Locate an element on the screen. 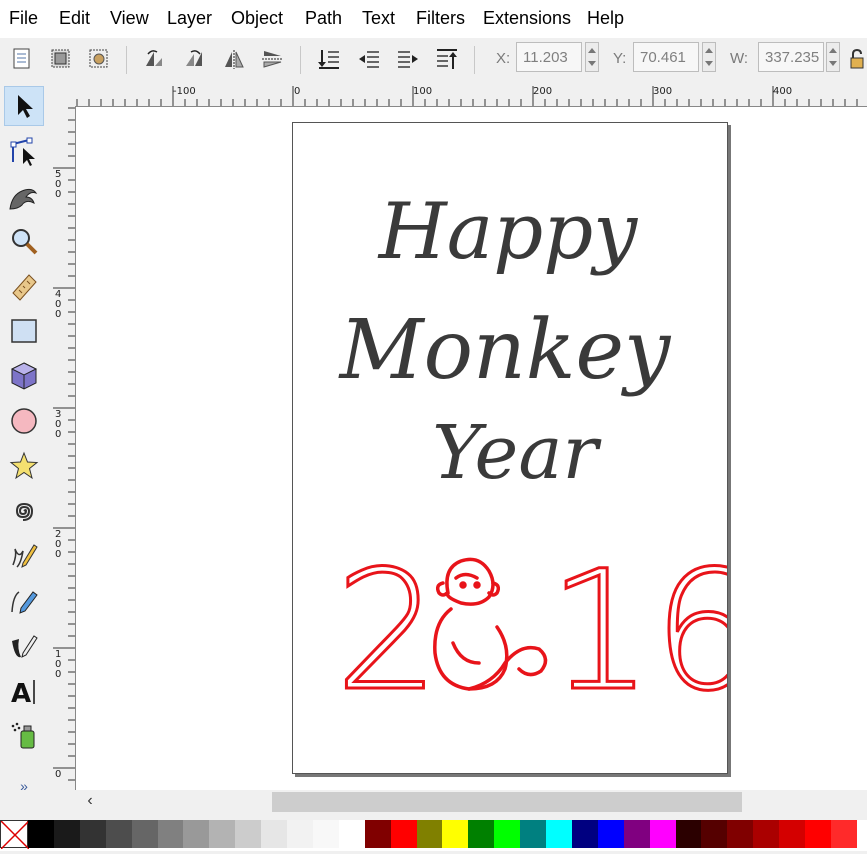  color-palette is located at coordinates (433, 835).